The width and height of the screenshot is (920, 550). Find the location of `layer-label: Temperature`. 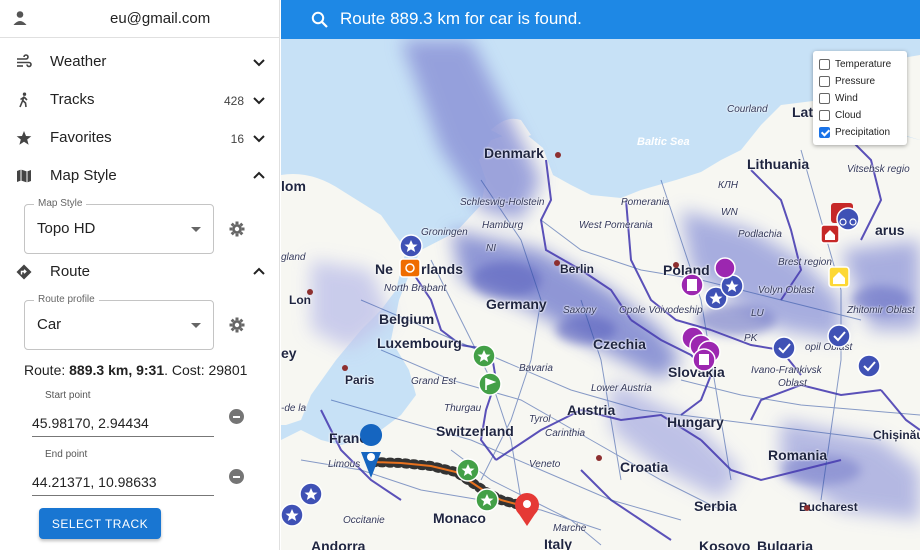

layer-label: Temperature is located at coordinates (863, 64).